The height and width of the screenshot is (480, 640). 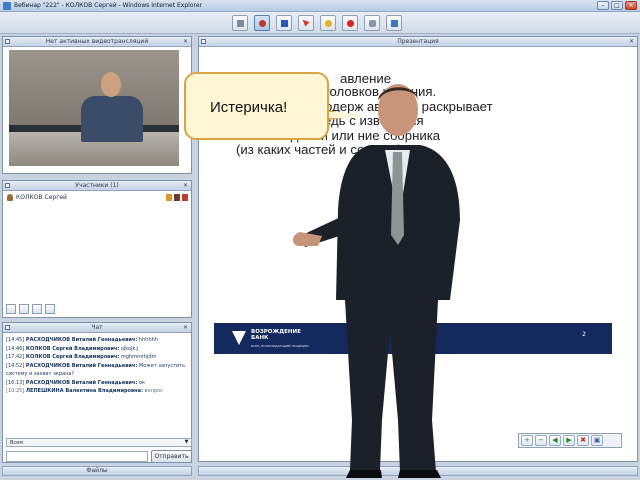 I want to click on ie-icon, so click(x=7, y=6).